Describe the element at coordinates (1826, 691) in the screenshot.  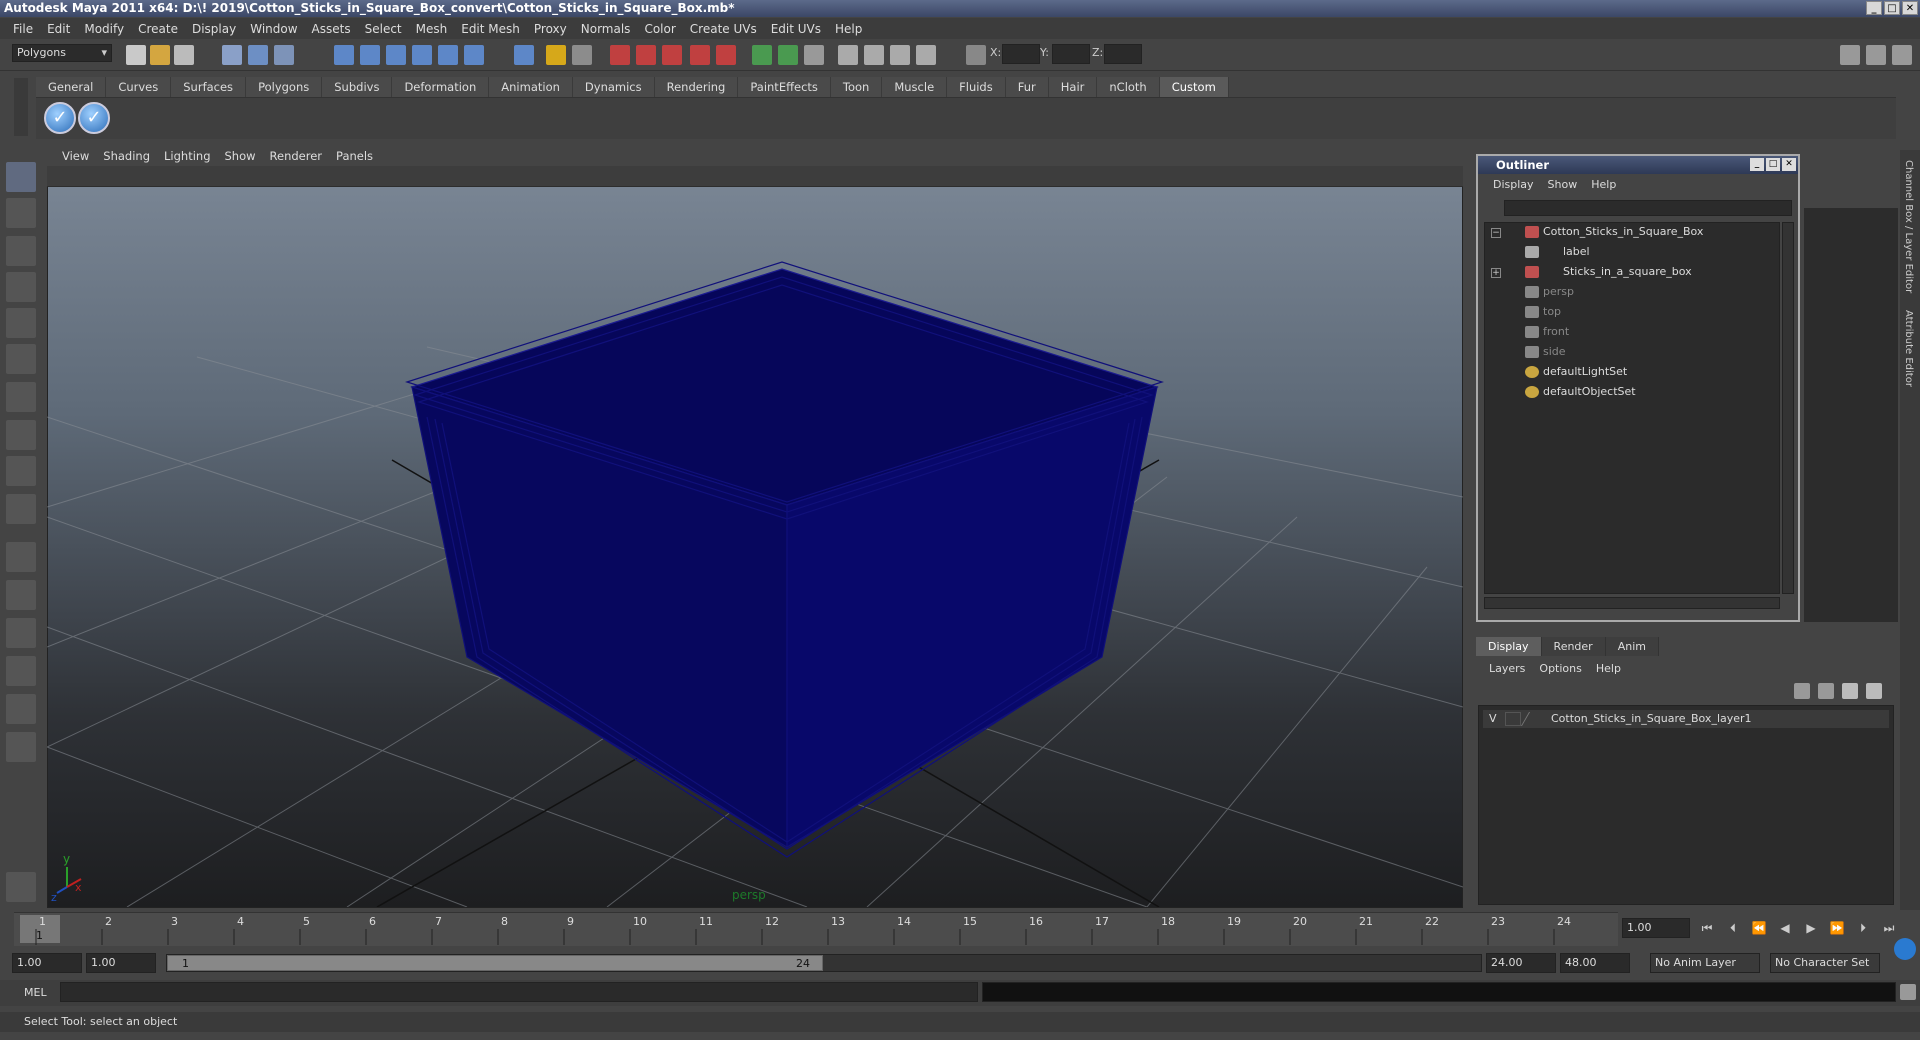
I see `empty-layer-icon` at that location.